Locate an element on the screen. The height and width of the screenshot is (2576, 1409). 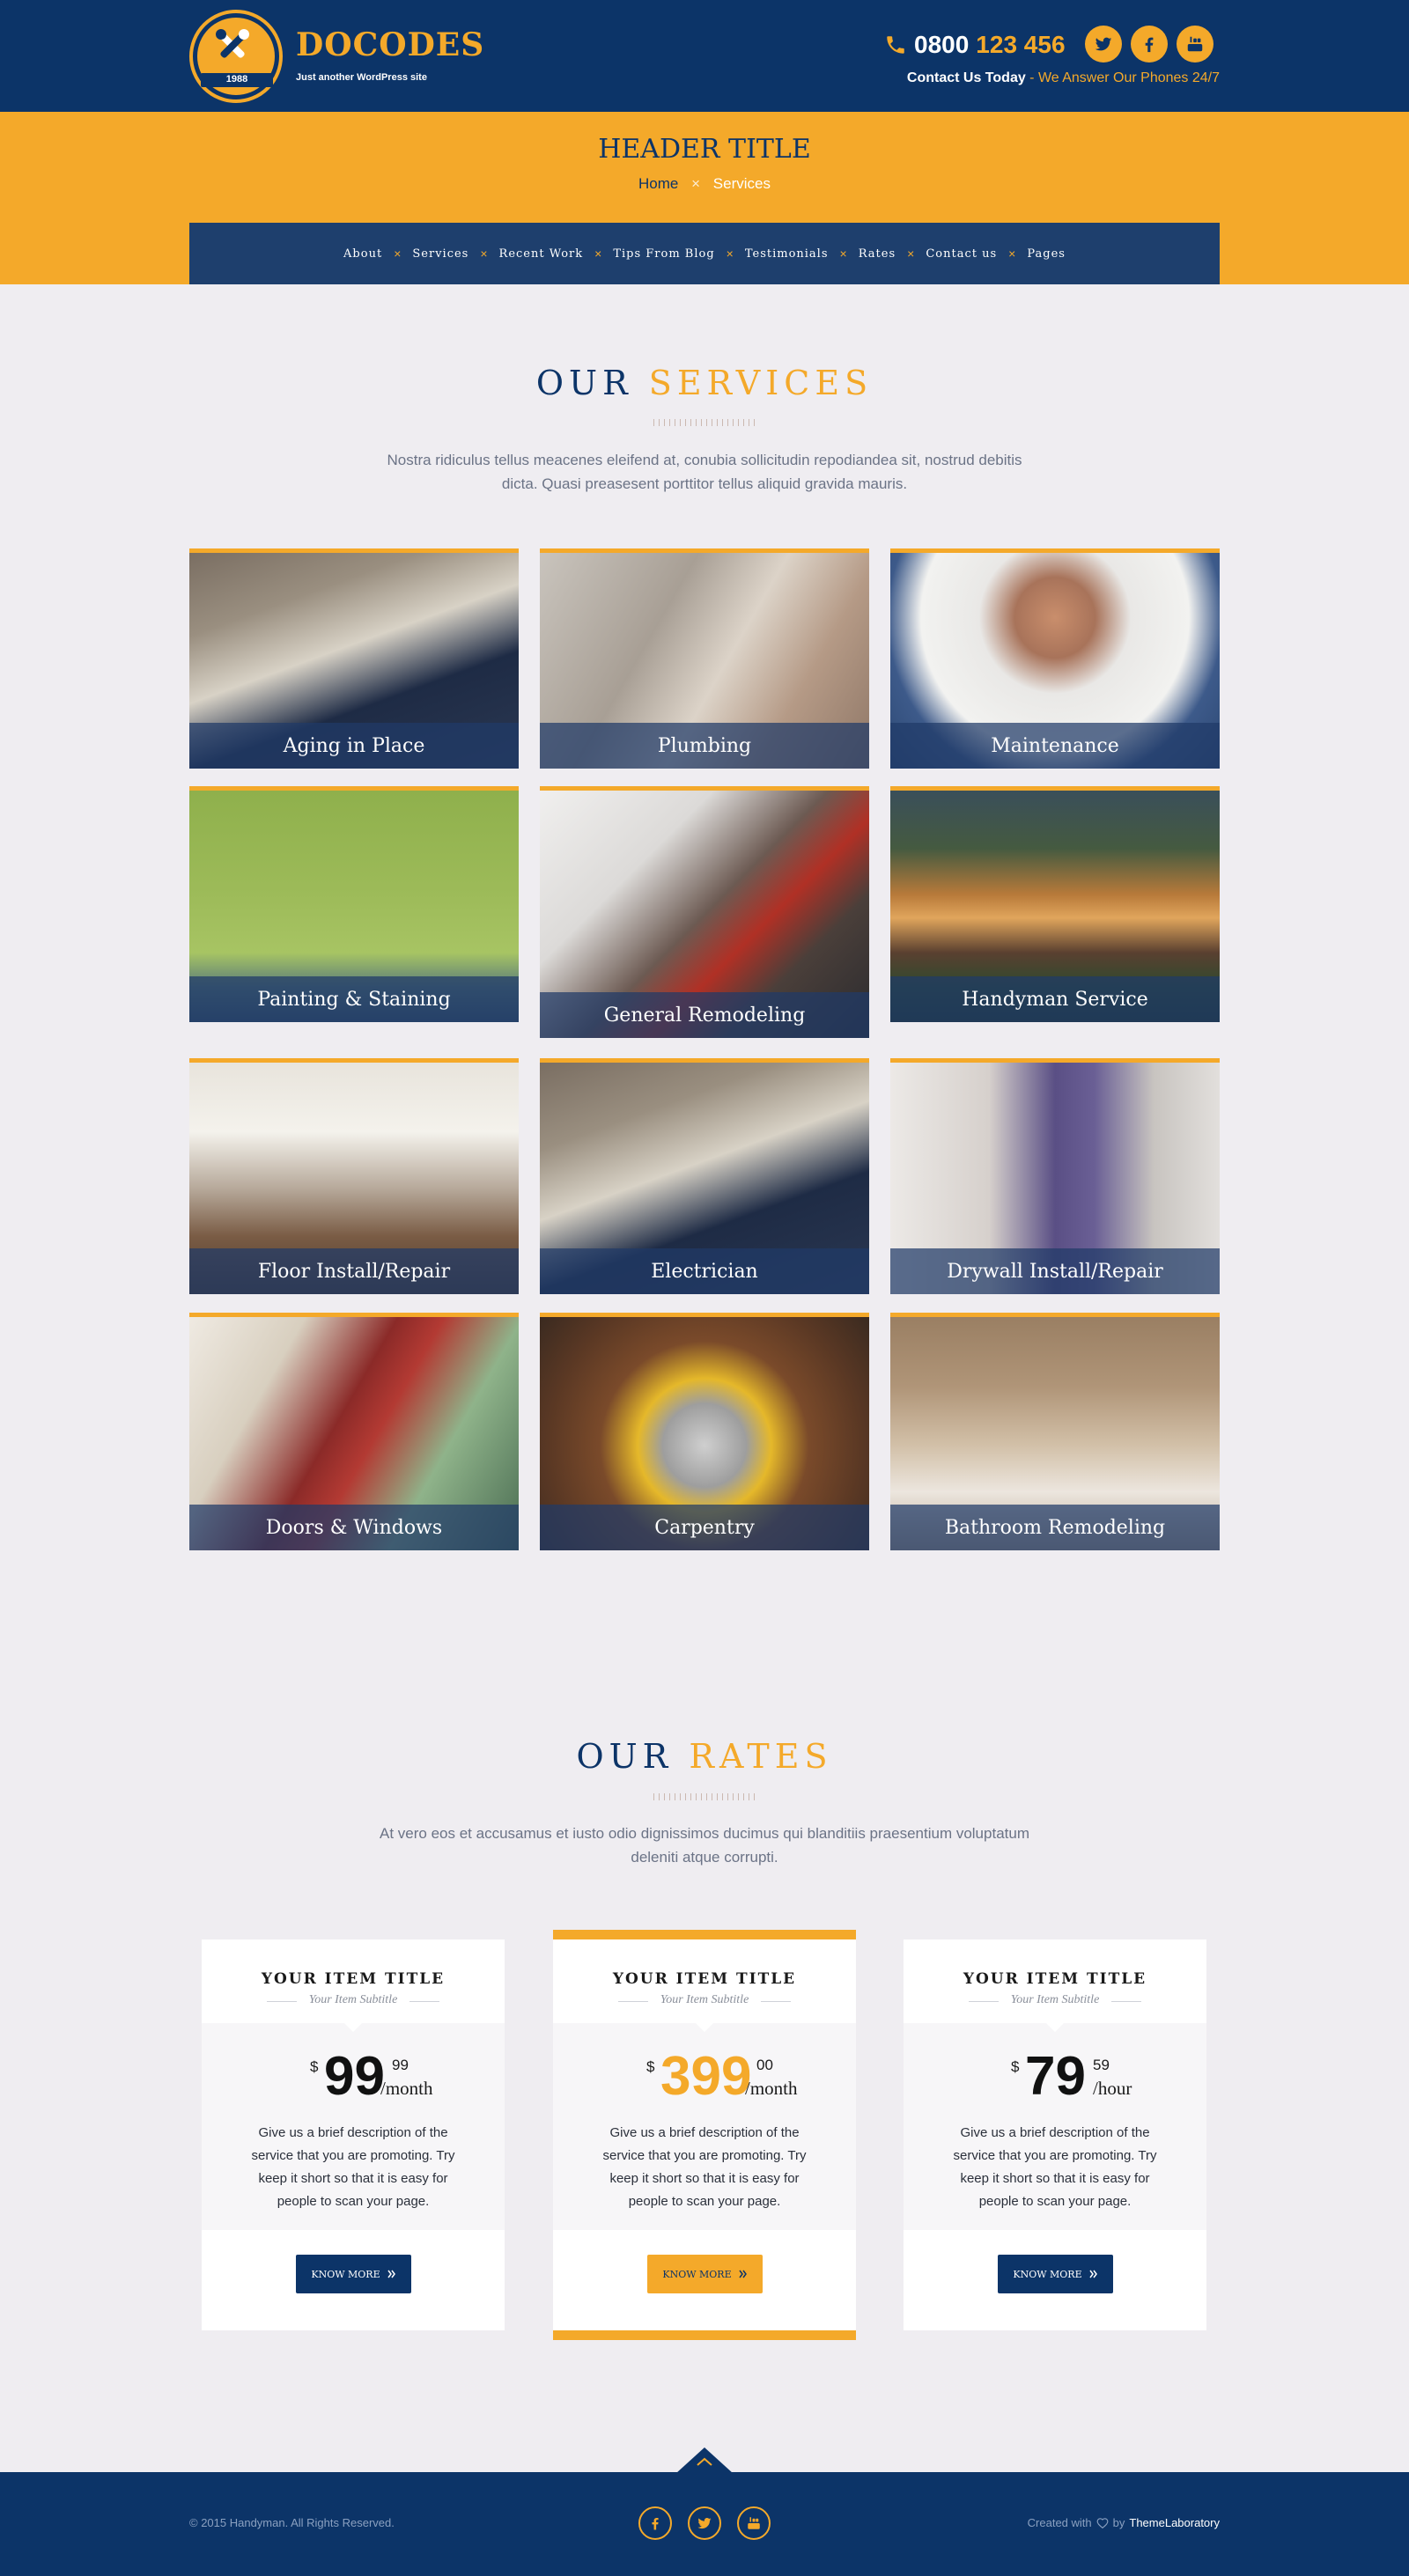
logo is located at coordinates (236, 56).